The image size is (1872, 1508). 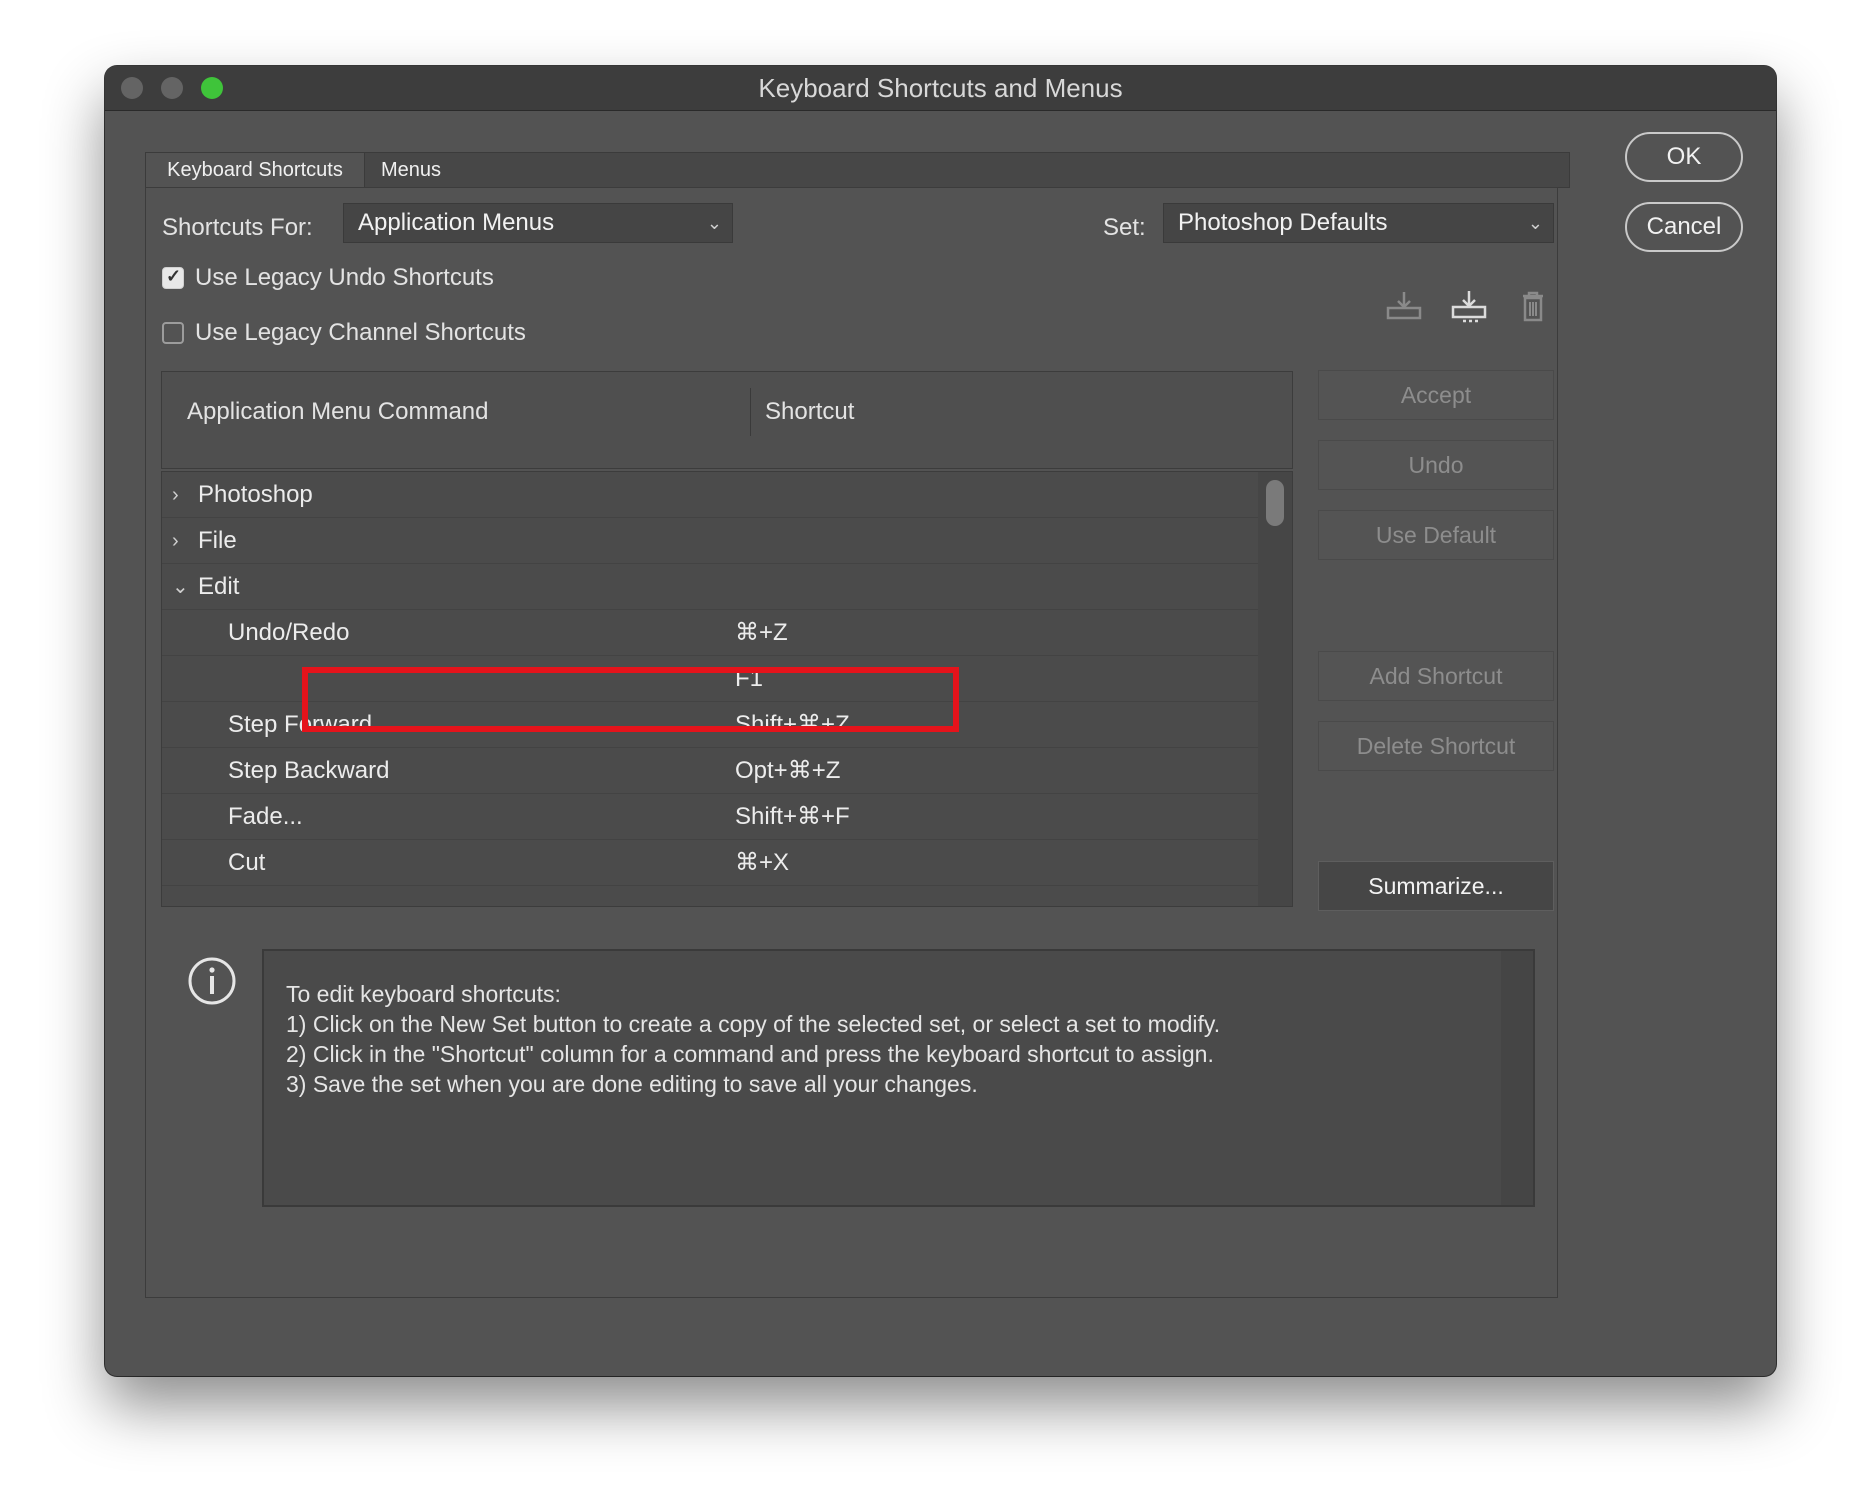 I want to click on shortcuts-for-label: Shortcuts For:, so click(x=237, y=227).